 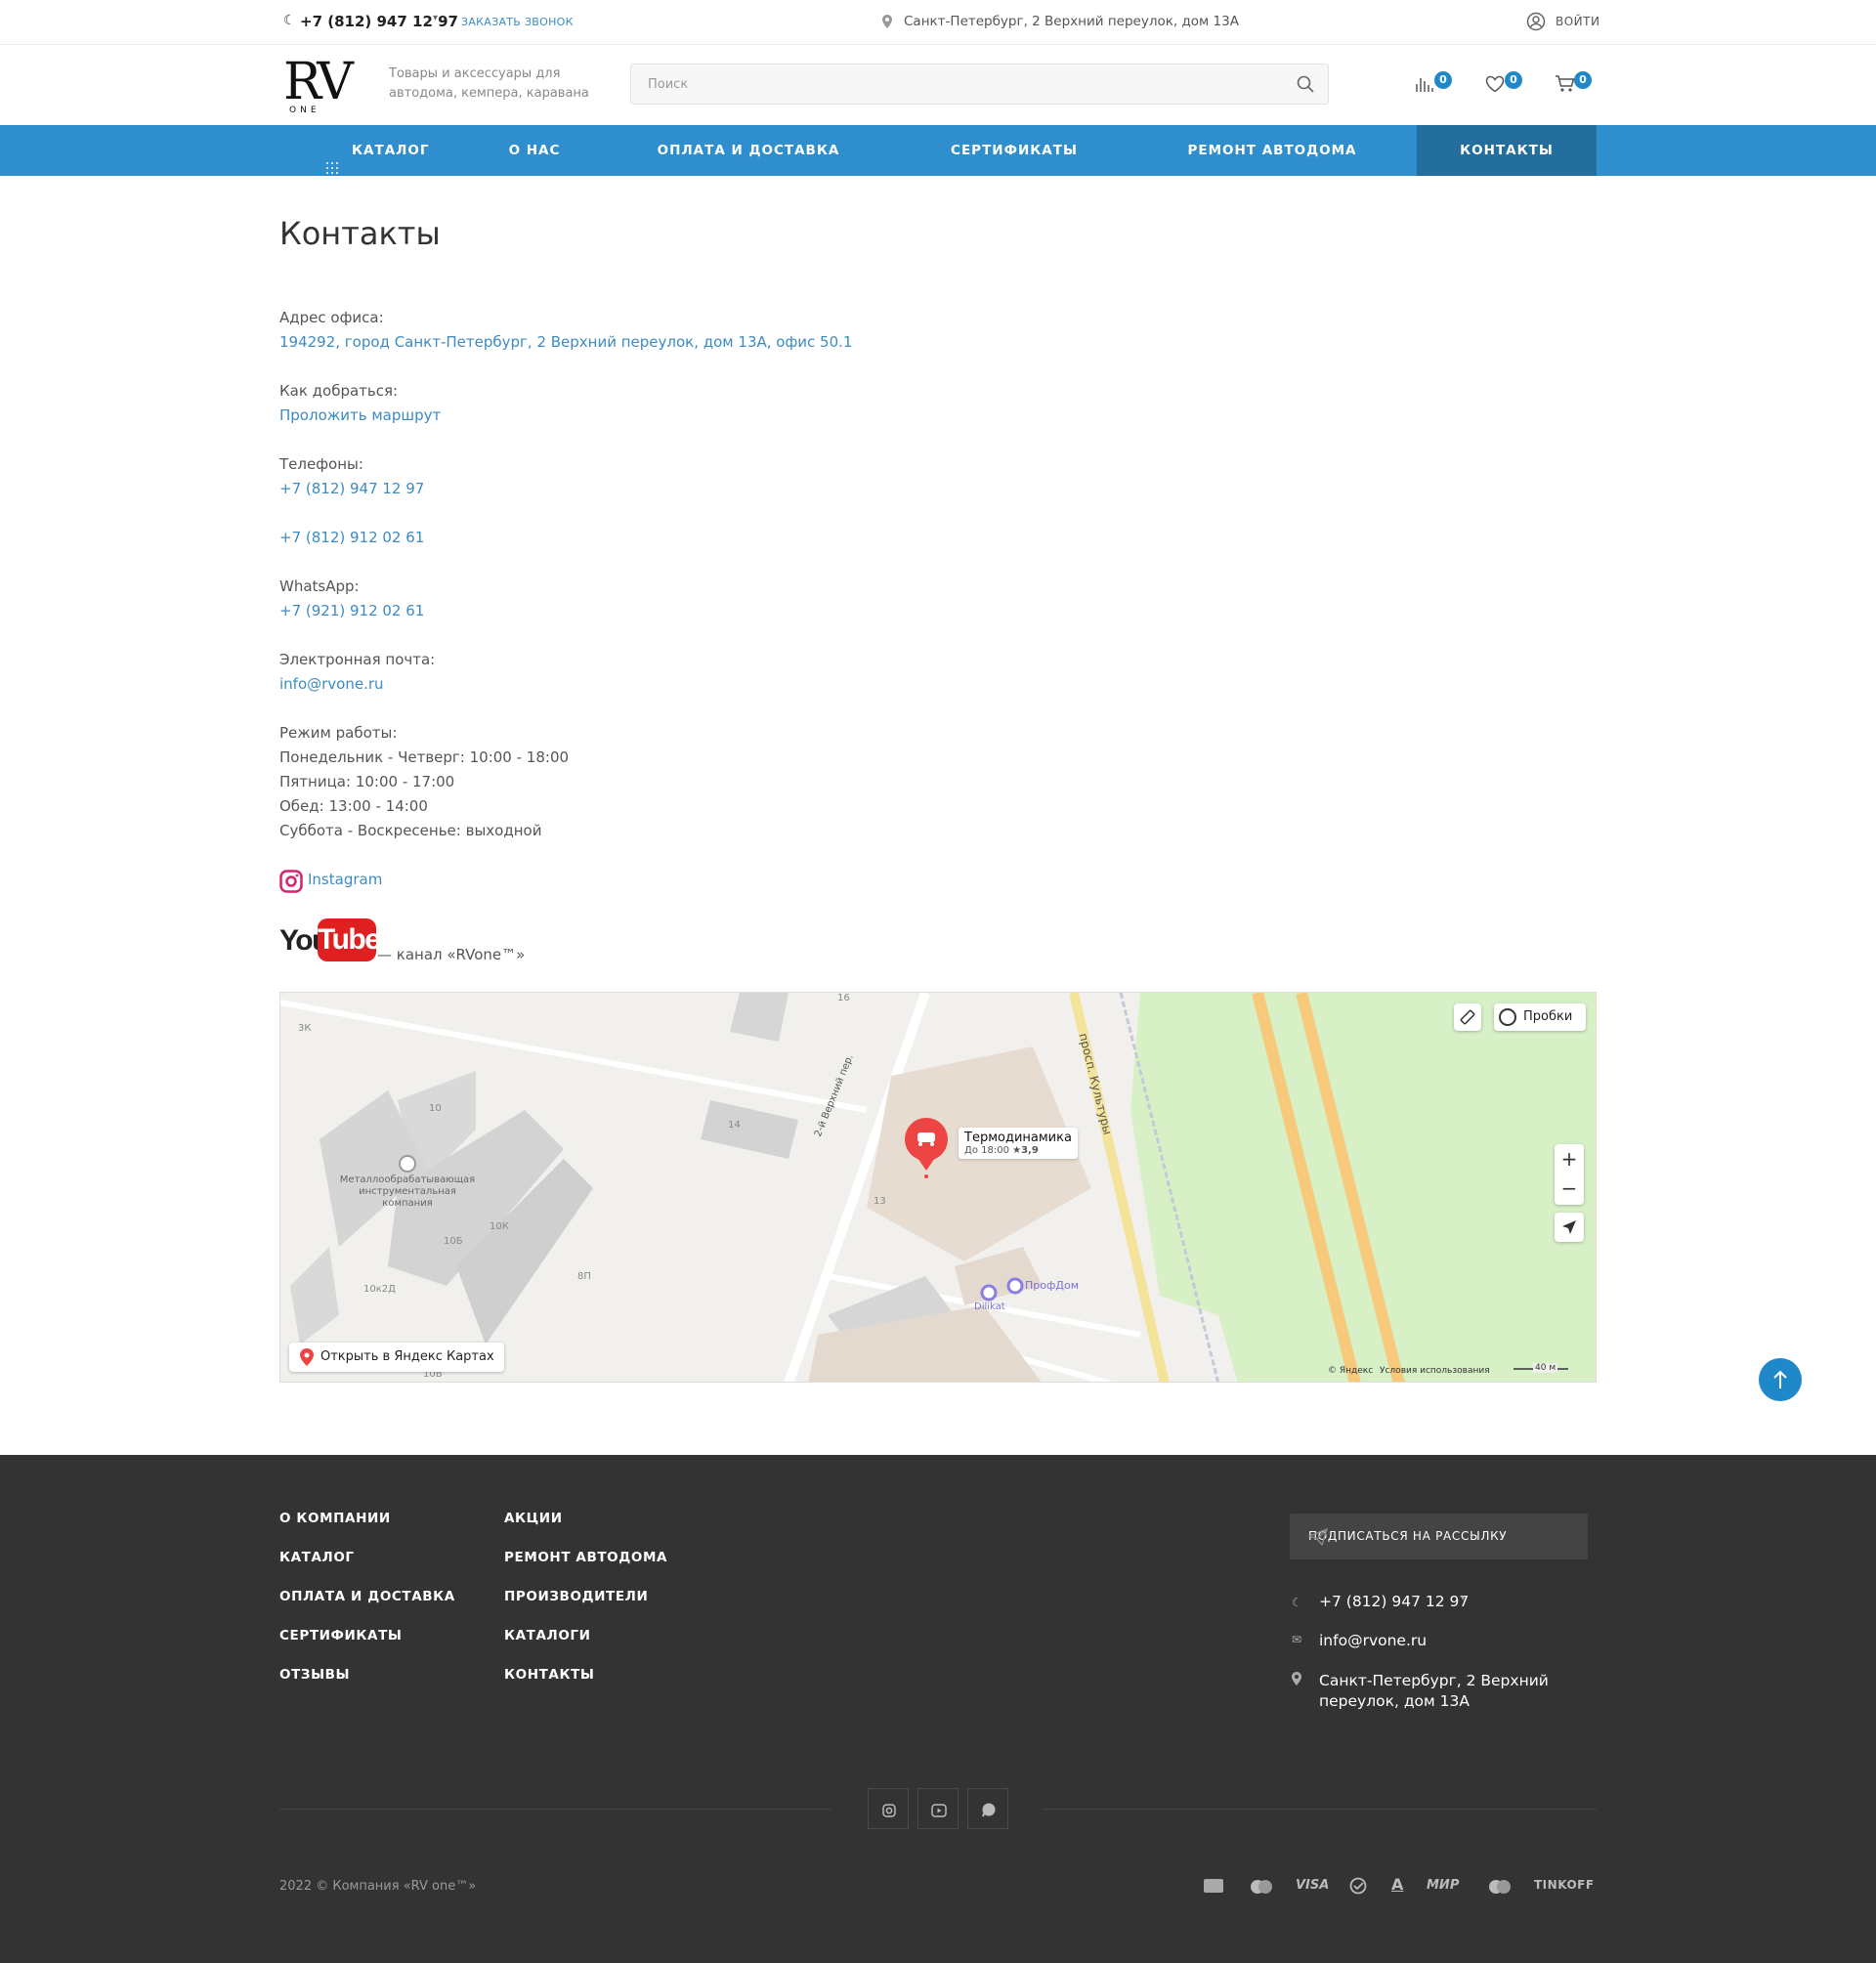 What do you see at coordinates (1213, 1886) in the screenshot?
I see `payment-card-icon` at bounding box center [1213, 1886].